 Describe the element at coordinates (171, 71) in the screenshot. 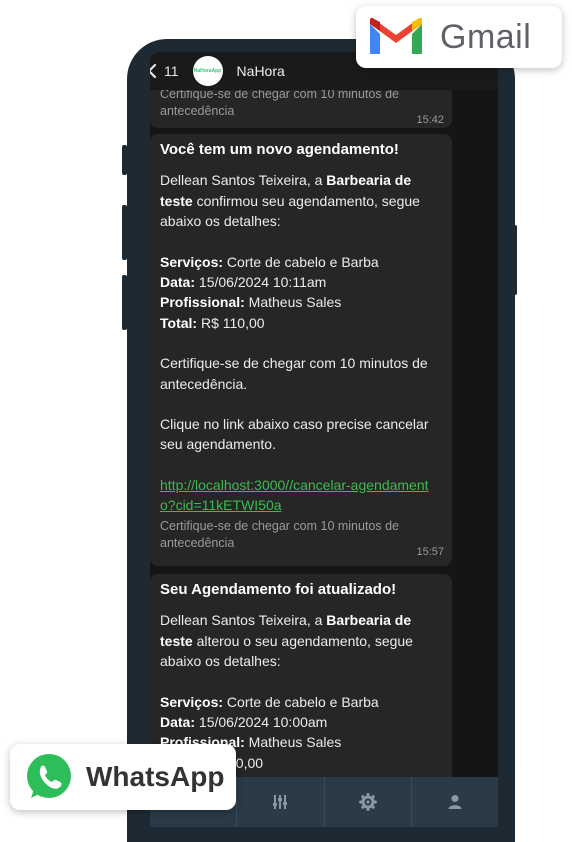

I see `unread-count: 11` at that location.